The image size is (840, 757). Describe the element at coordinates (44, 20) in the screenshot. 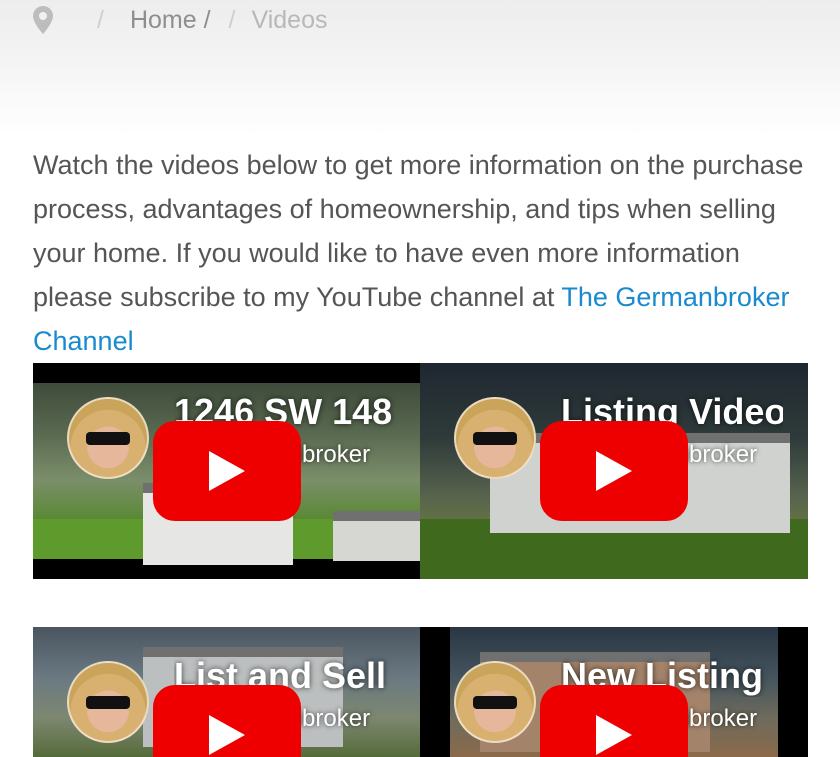

I see `location-pin-icon` at that location.